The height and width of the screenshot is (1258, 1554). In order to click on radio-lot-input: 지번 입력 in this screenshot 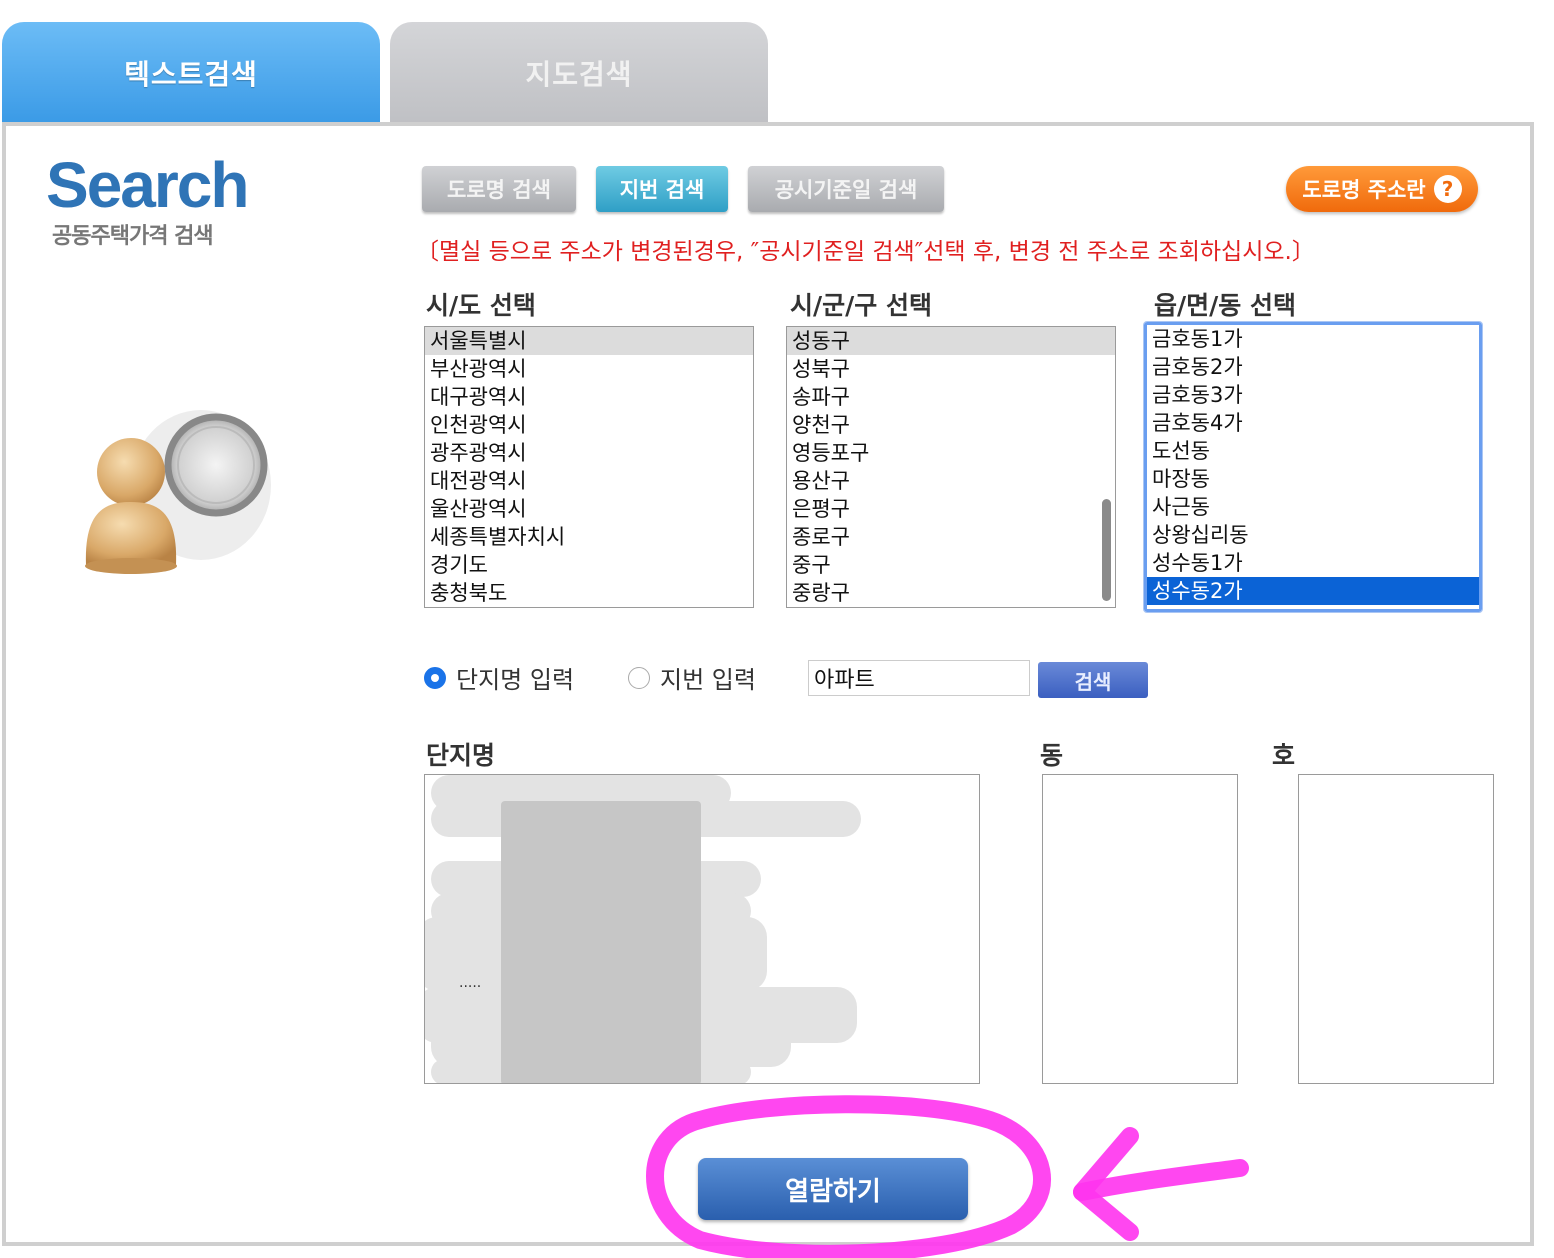, I will do `click(692, 677)`.